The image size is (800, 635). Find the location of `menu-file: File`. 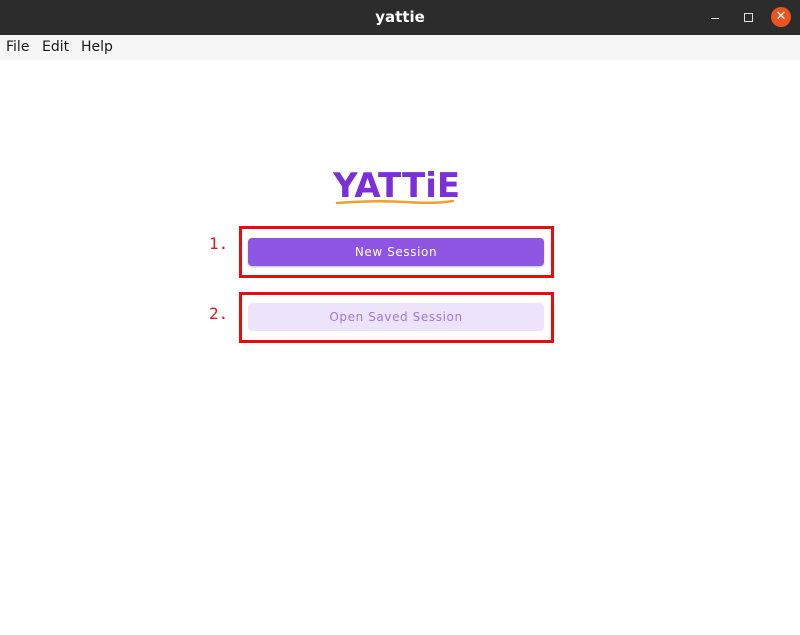

menu-file: File is located at coordinates (17, 47).